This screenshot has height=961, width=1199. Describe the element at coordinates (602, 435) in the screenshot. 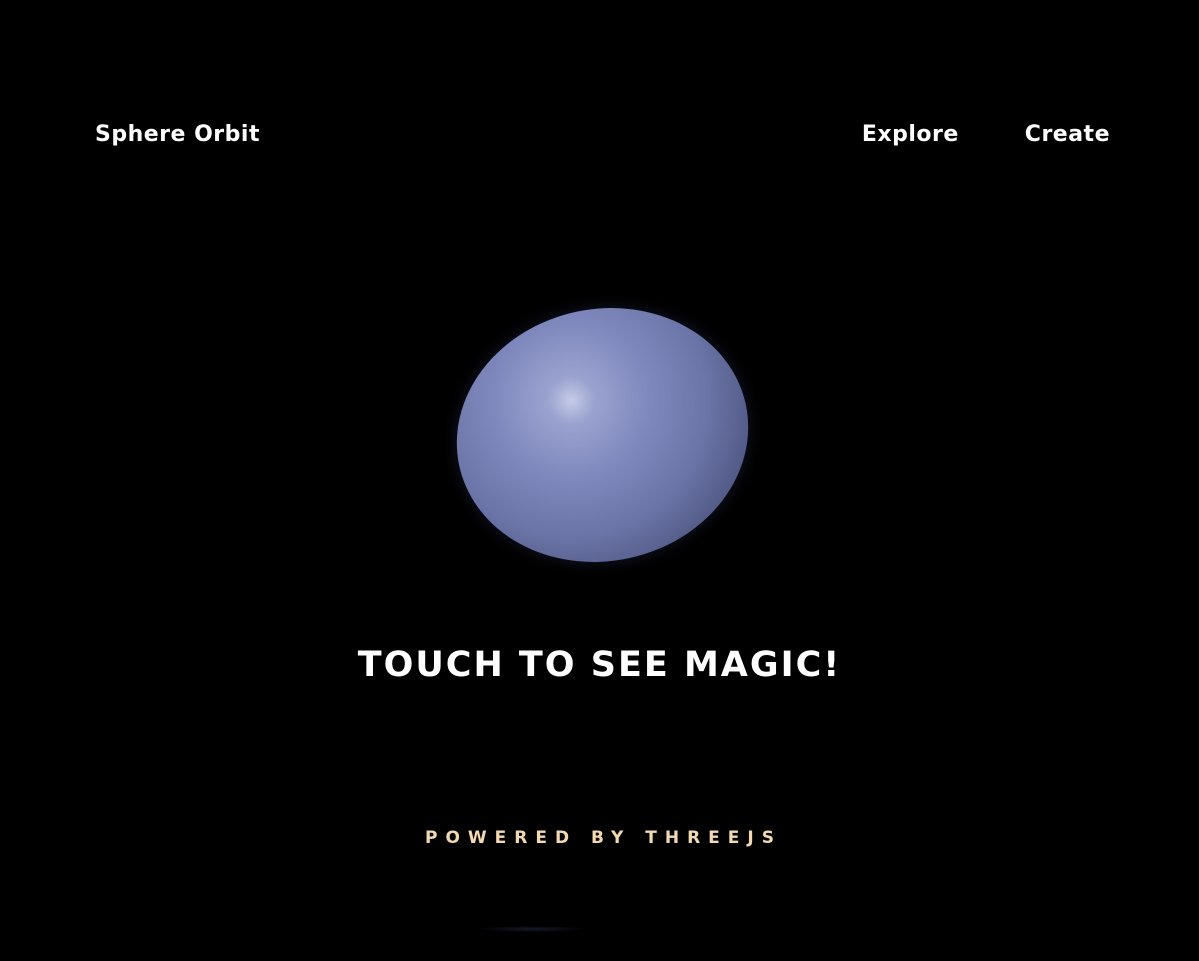

I see `interactive-sphere` at that location.